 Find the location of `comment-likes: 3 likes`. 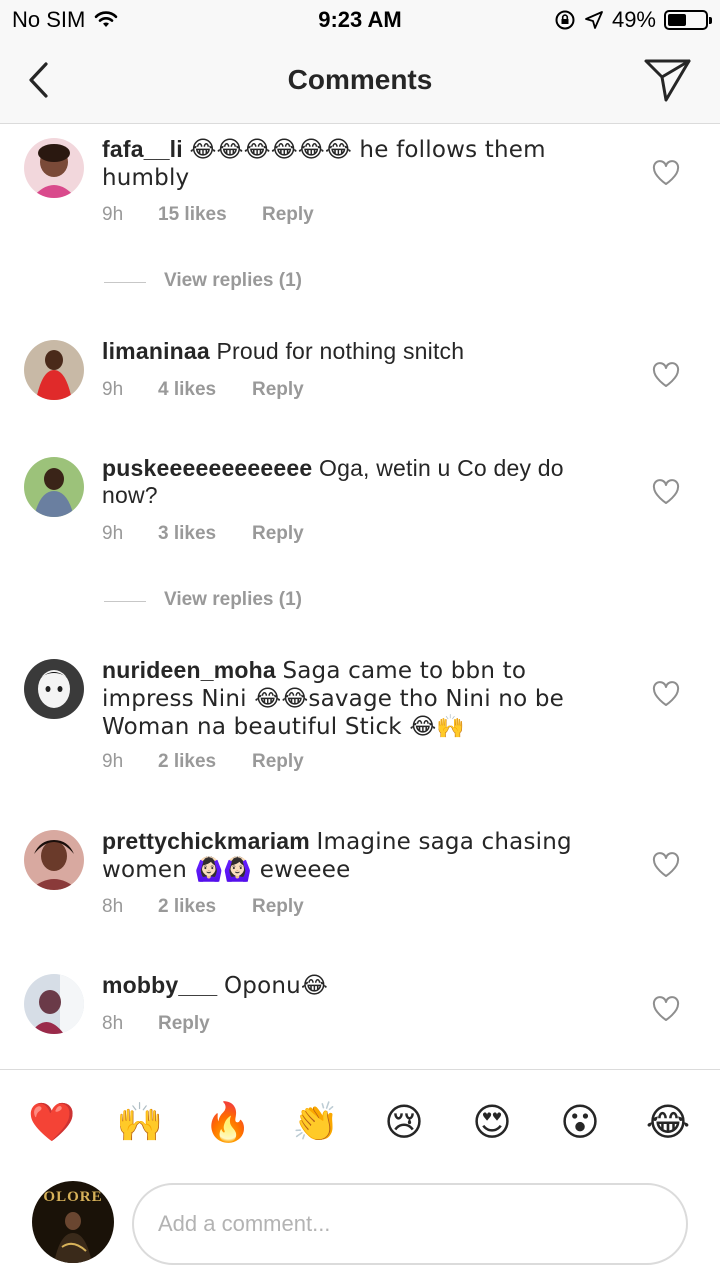

comment-likes: 3 likes is located at coordinates (187, 534).